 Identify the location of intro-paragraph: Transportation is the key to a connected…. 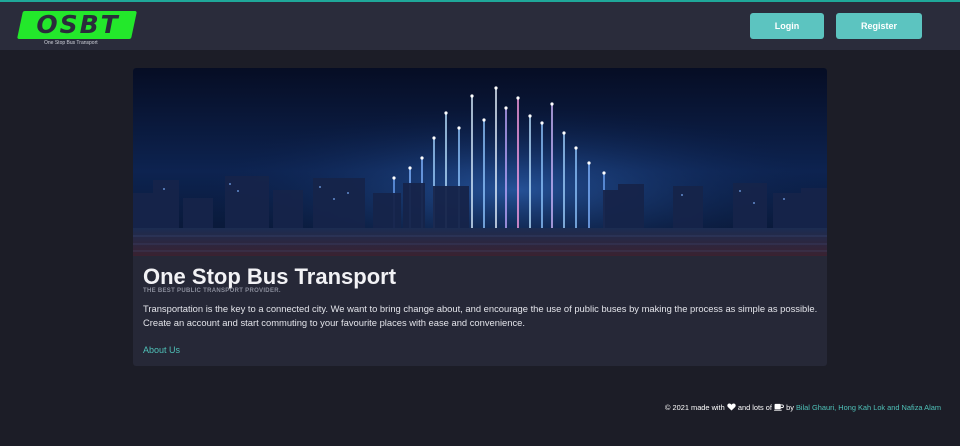
(480, 315).